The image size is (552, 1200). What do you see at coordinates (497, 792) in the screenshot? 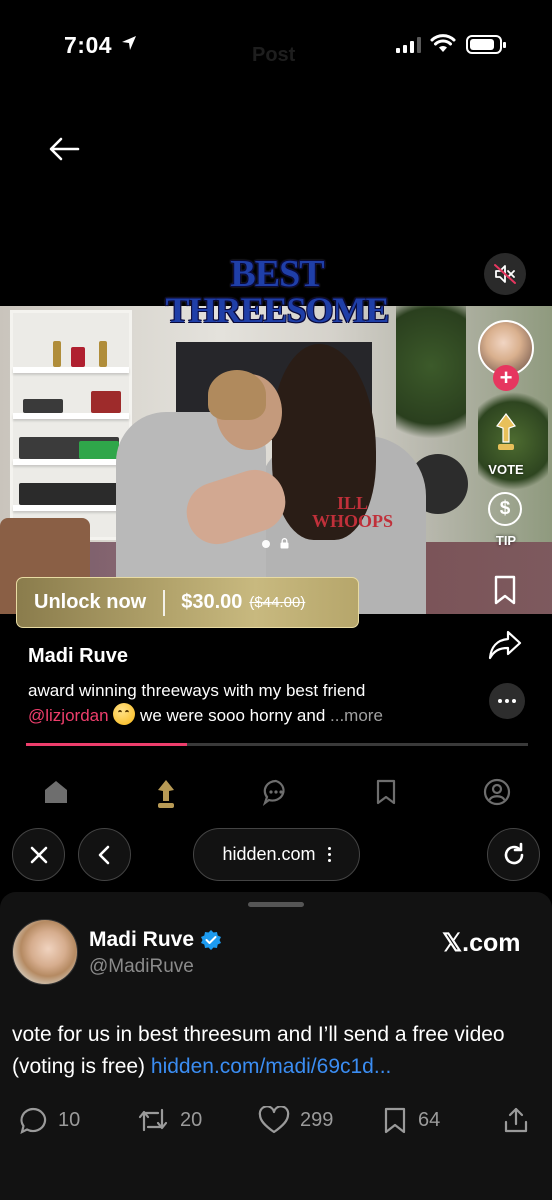
I see `profile-icon` at bounding box center [497, 792].